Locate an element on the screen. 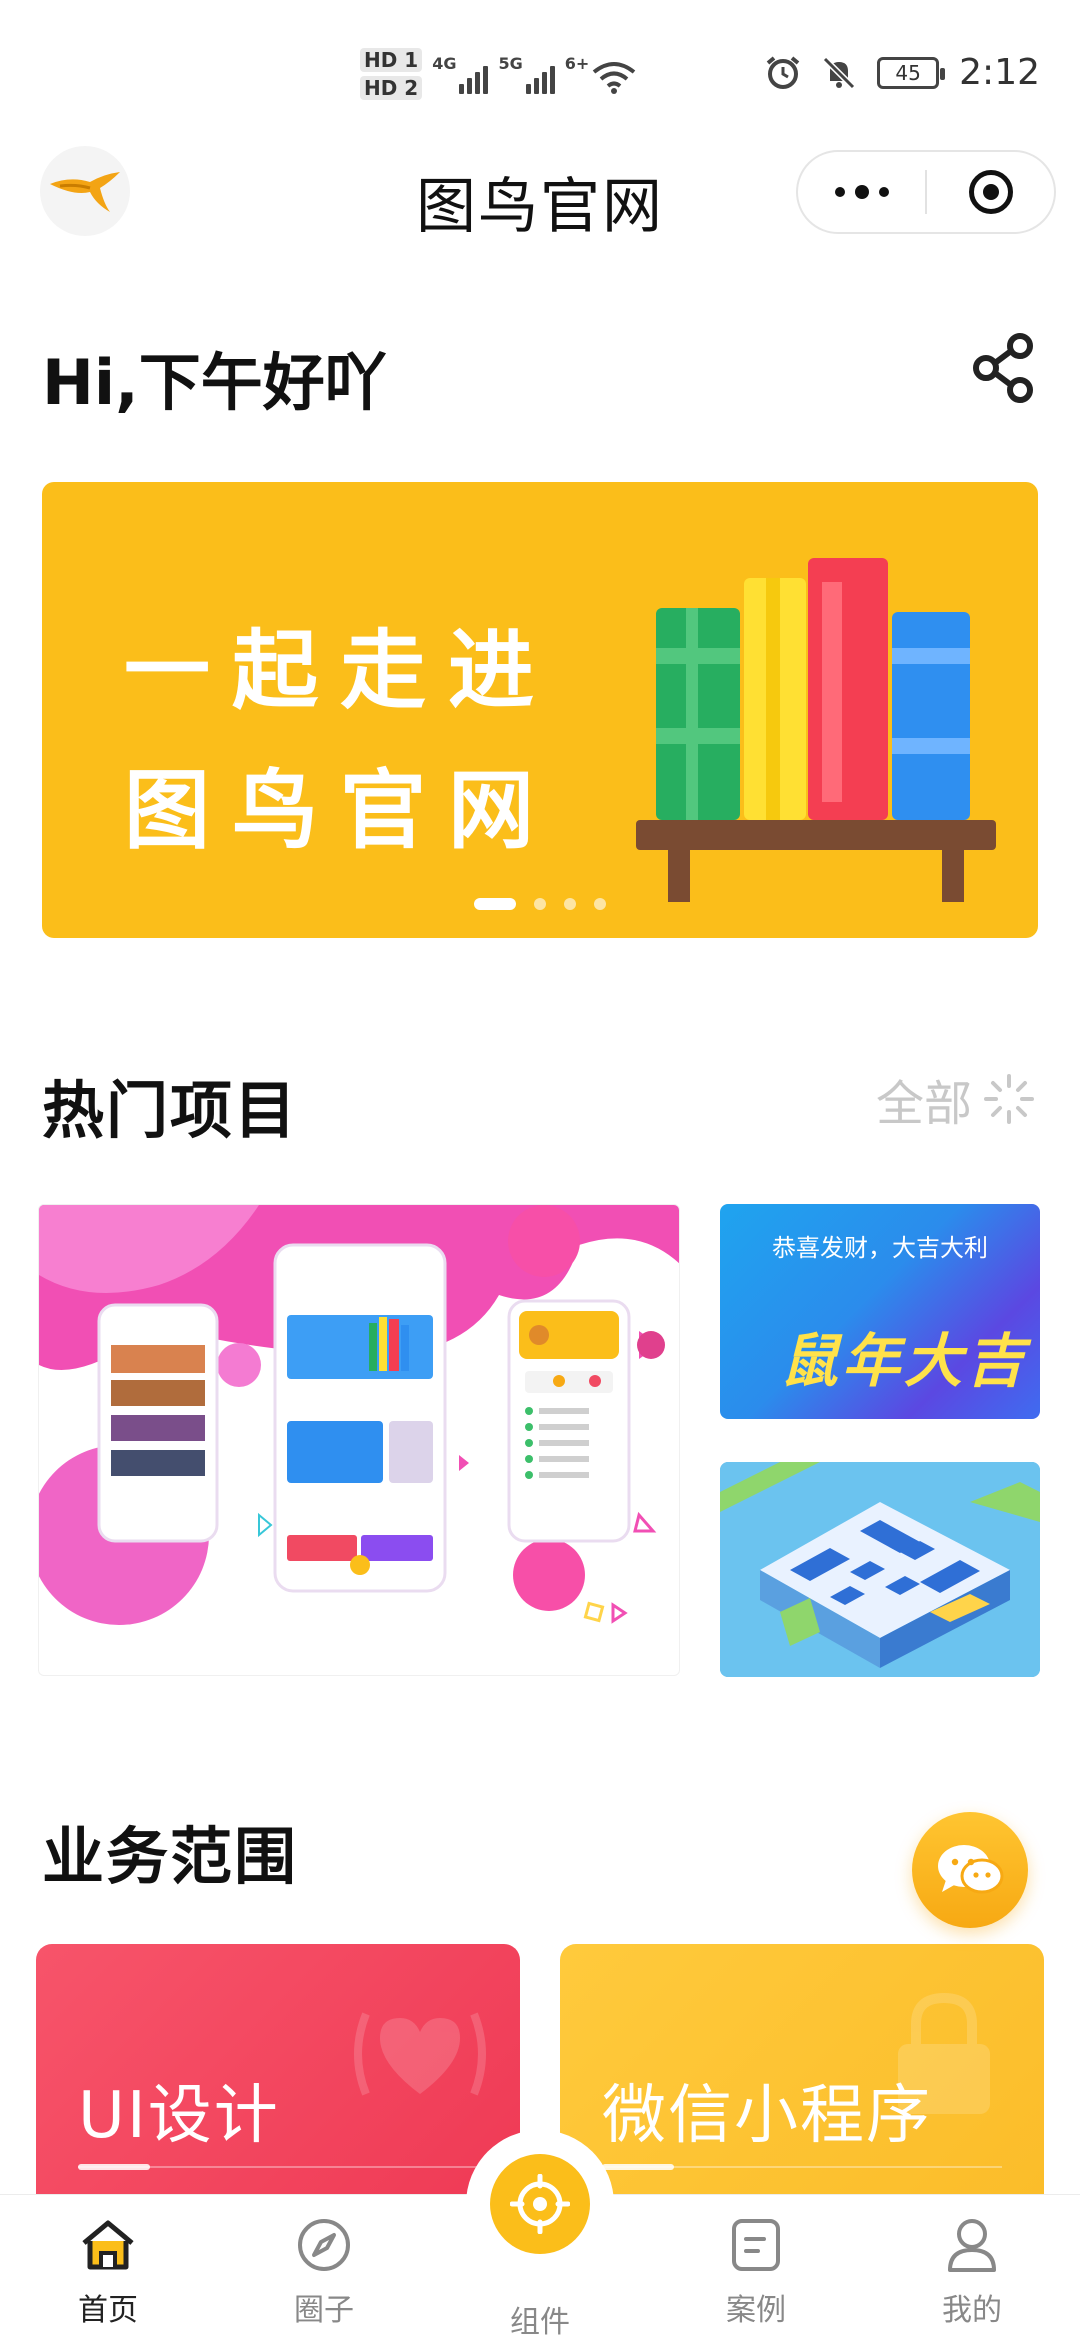 This screenshot has width=1080, height=2340. project-card-qrcode is located at coordinates (880, 1569).